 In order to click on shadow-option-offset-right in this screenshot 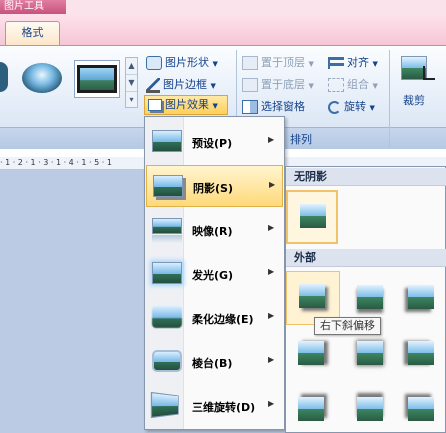, I will do `click(310, 353)`.